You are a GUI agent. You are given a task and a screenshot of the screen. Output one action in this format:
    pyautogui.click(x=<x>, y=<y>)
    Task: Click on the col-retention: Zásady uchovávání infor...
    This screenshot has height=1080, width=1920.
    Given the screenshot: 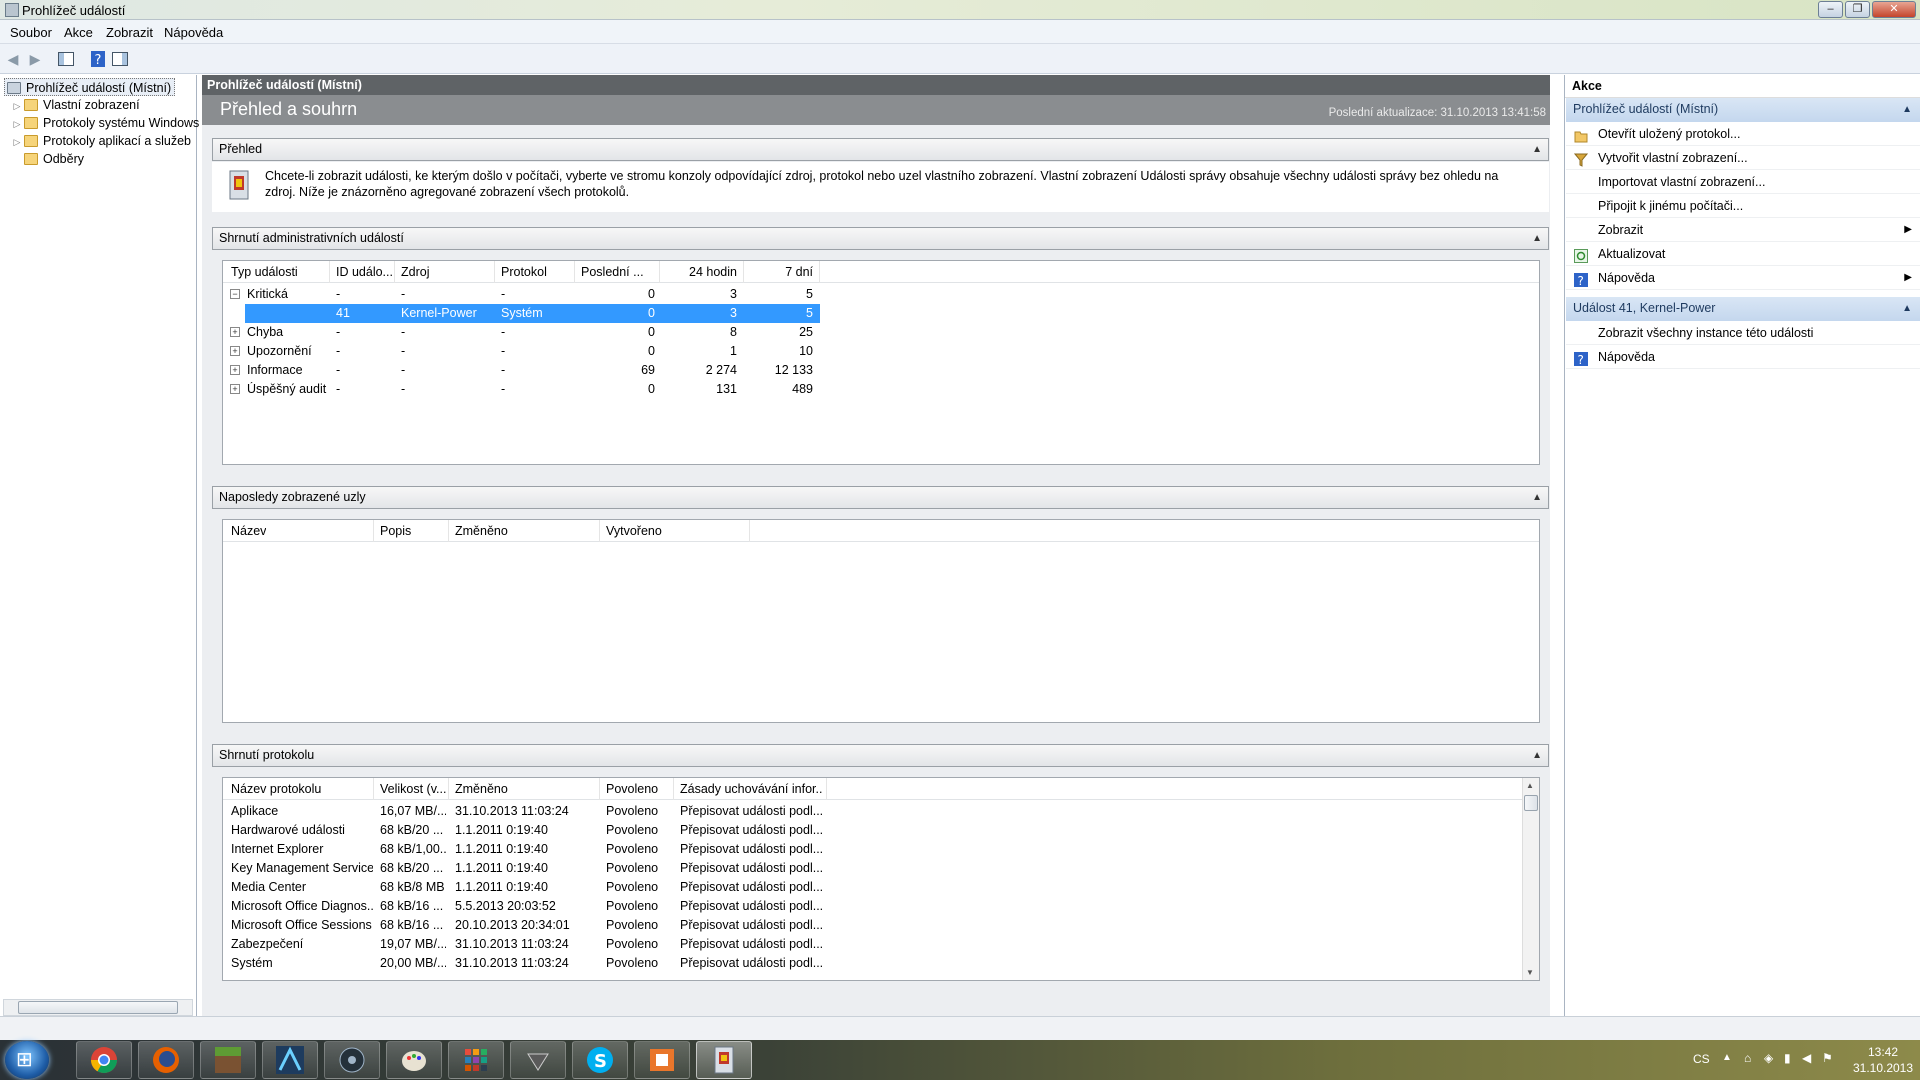 What is the action you would take?
    pyautogui.click(x=751, y=789)
    